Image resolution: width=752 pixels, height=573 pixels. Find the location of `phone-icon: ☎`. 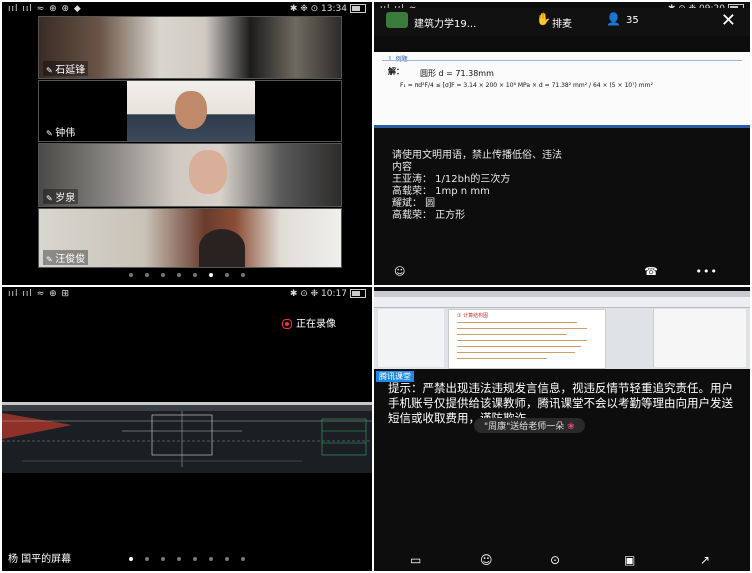

phone-icon: ☎ is located at coordinates (651, 271).